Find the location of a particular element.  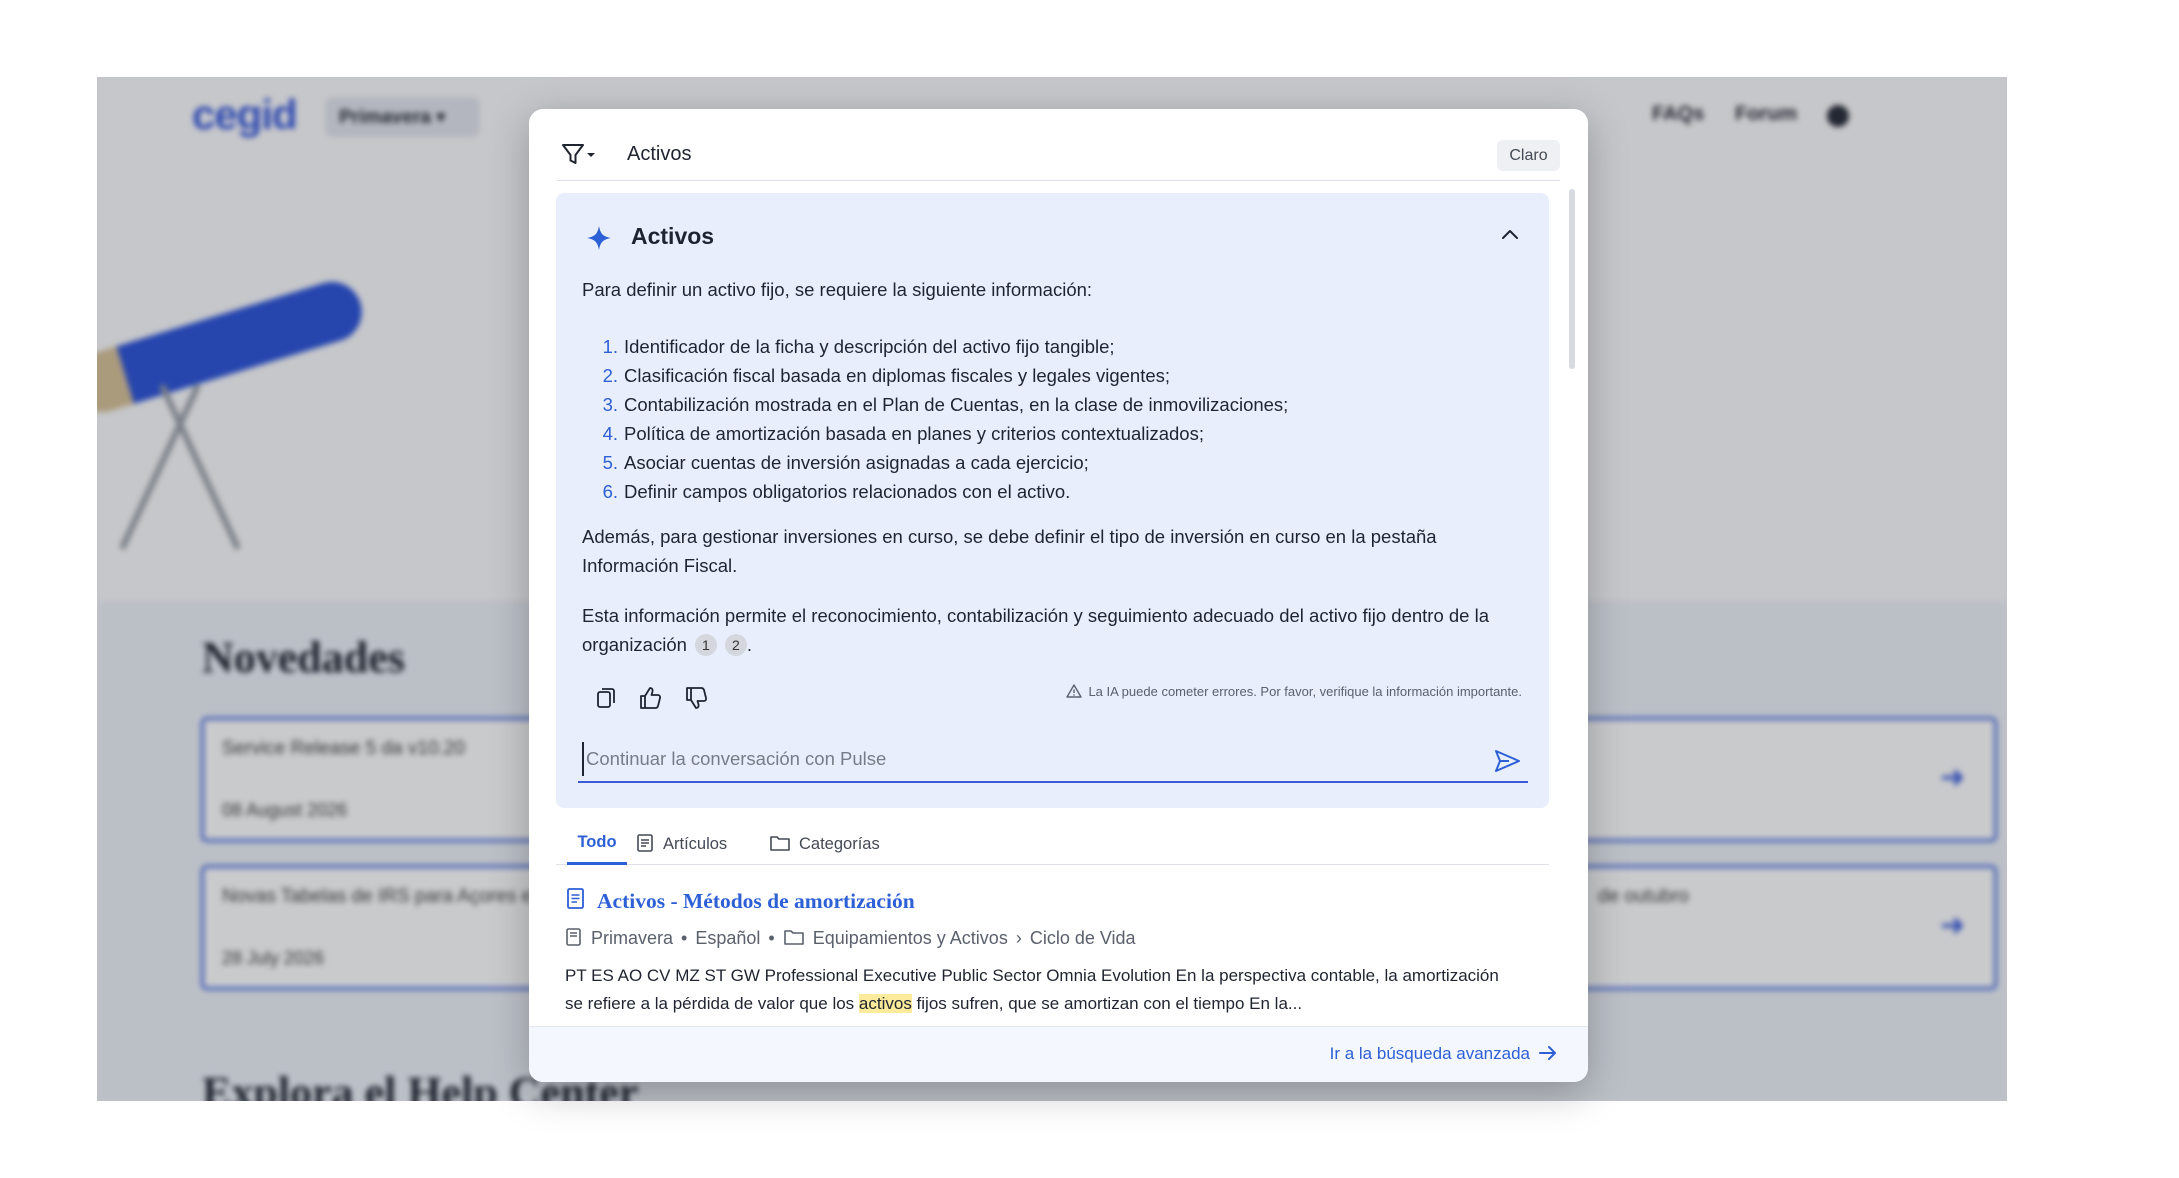

advanced-search-link: Ir a la búsqueda avanzada is located at coordinates (1444, 1054).